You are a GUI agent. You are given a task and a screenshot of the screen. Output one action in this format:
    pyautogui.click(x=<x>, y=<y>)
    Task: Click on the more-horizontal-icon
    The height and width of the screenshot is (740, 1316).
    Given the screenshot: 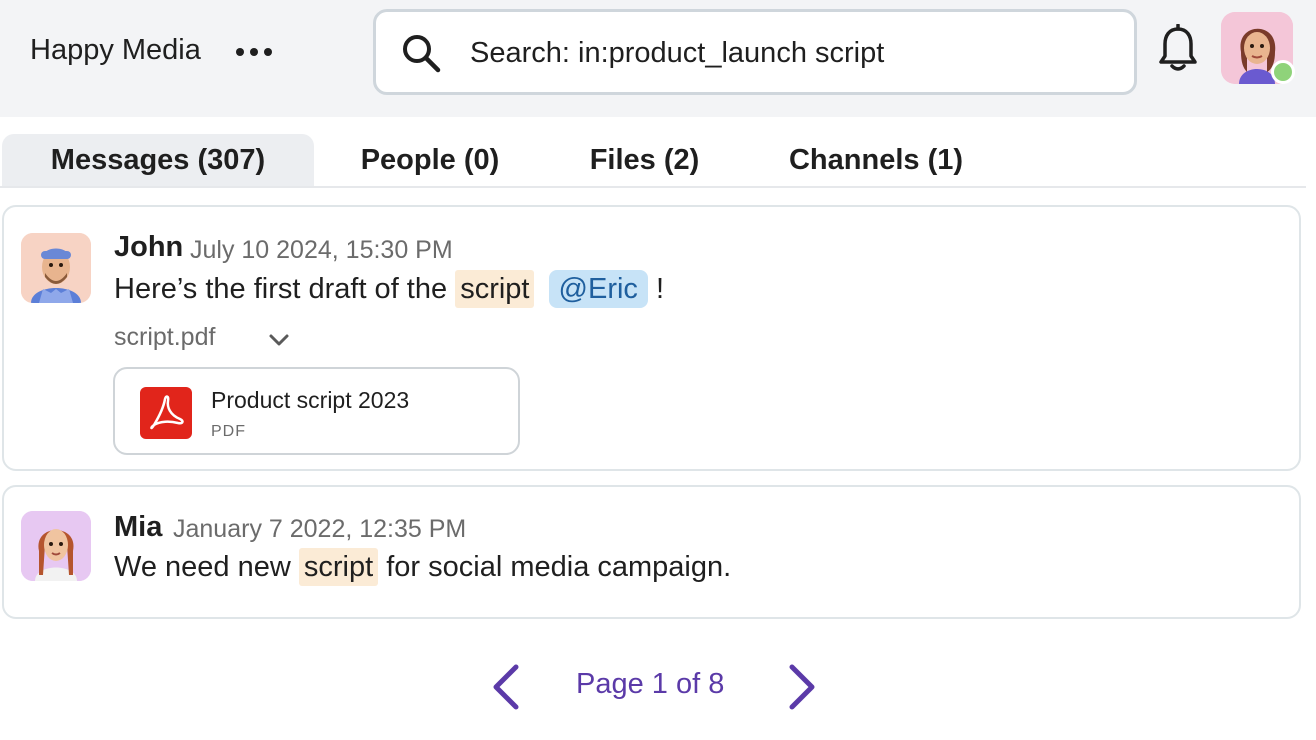 What is the action you would take?
    pyautogui.click(x=256, y=52)
    